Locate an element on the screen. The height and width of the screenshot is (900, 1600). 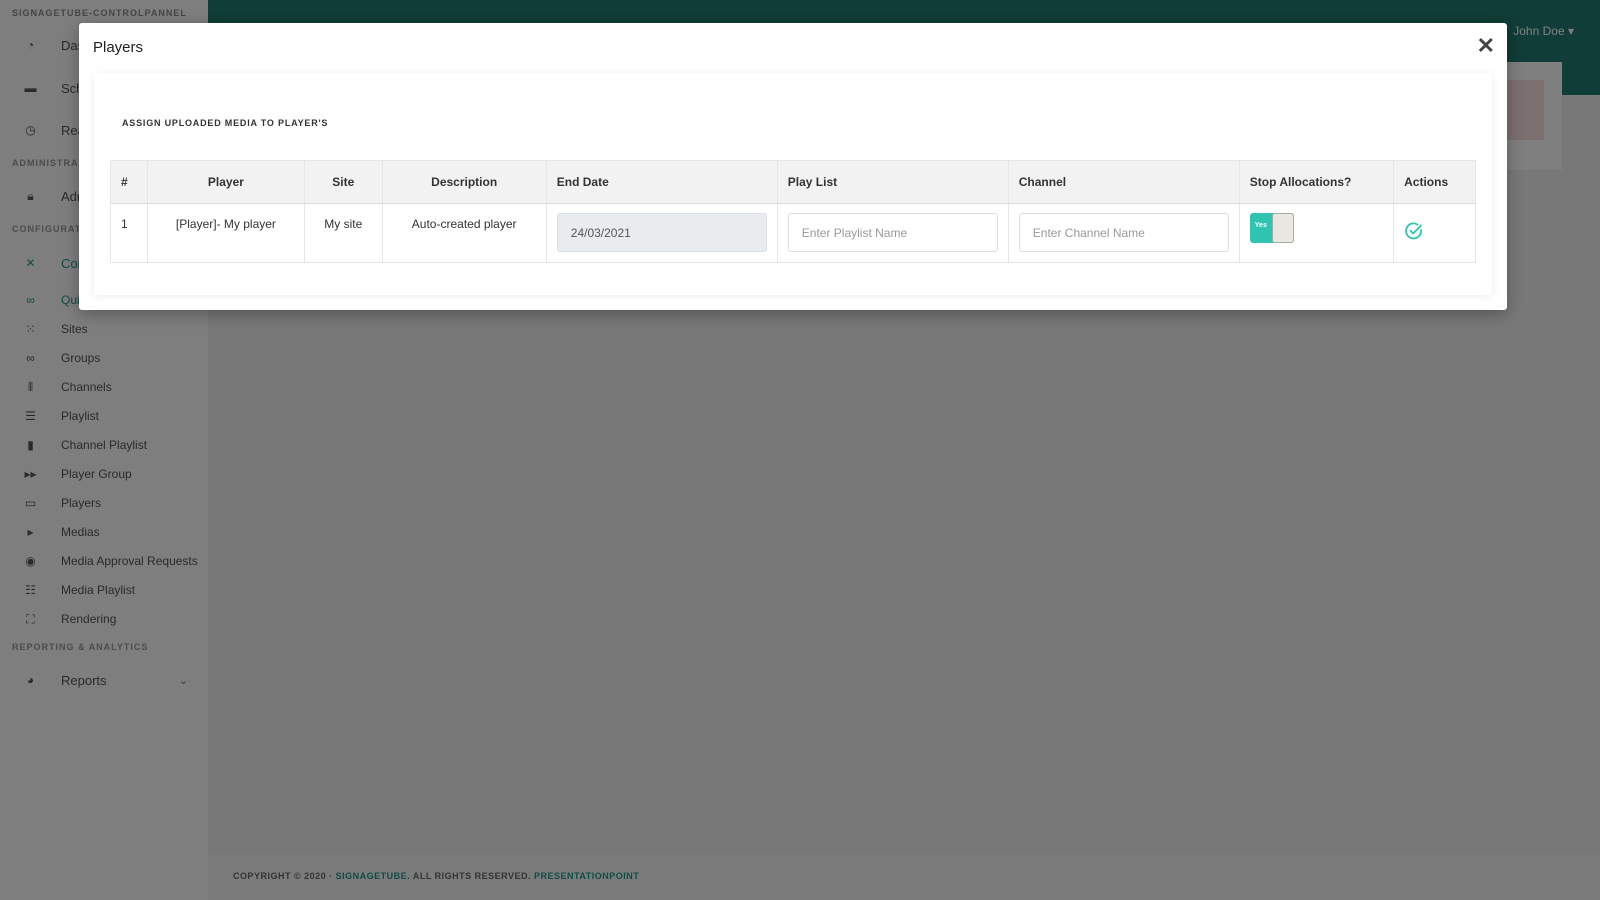
toggle-knob is located at coordinates (1282, 228).